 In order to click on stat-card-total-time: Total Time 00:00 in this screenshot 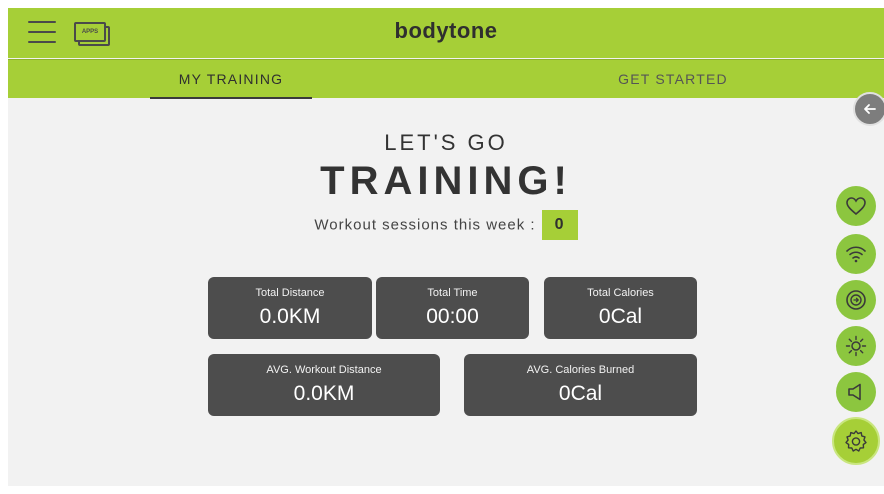, I will do `click(452, 308)`.